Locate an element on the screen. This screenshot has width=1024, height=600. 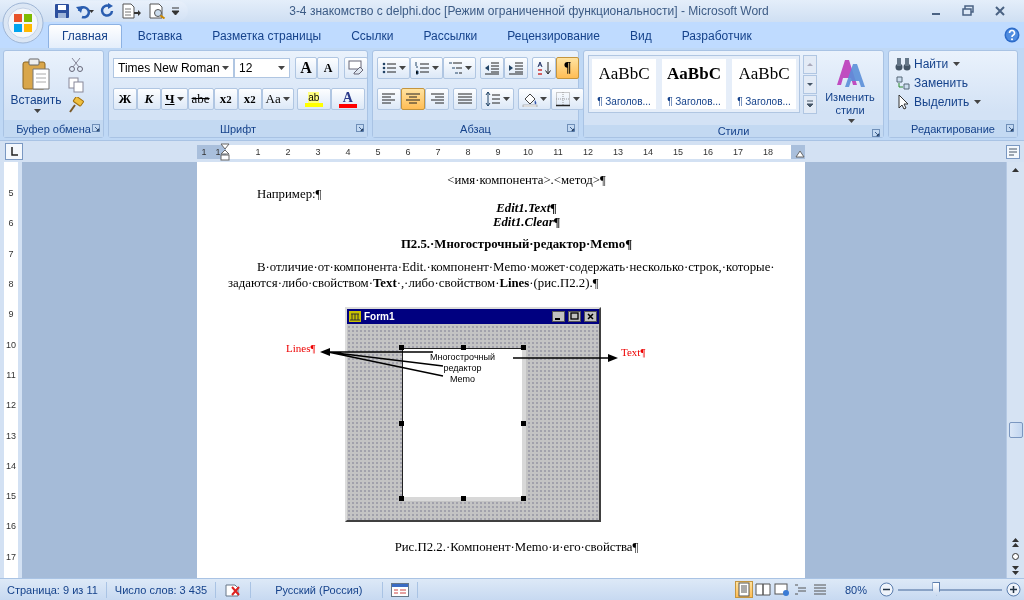
underline-button: Ч is located at coordinates (174, 99).